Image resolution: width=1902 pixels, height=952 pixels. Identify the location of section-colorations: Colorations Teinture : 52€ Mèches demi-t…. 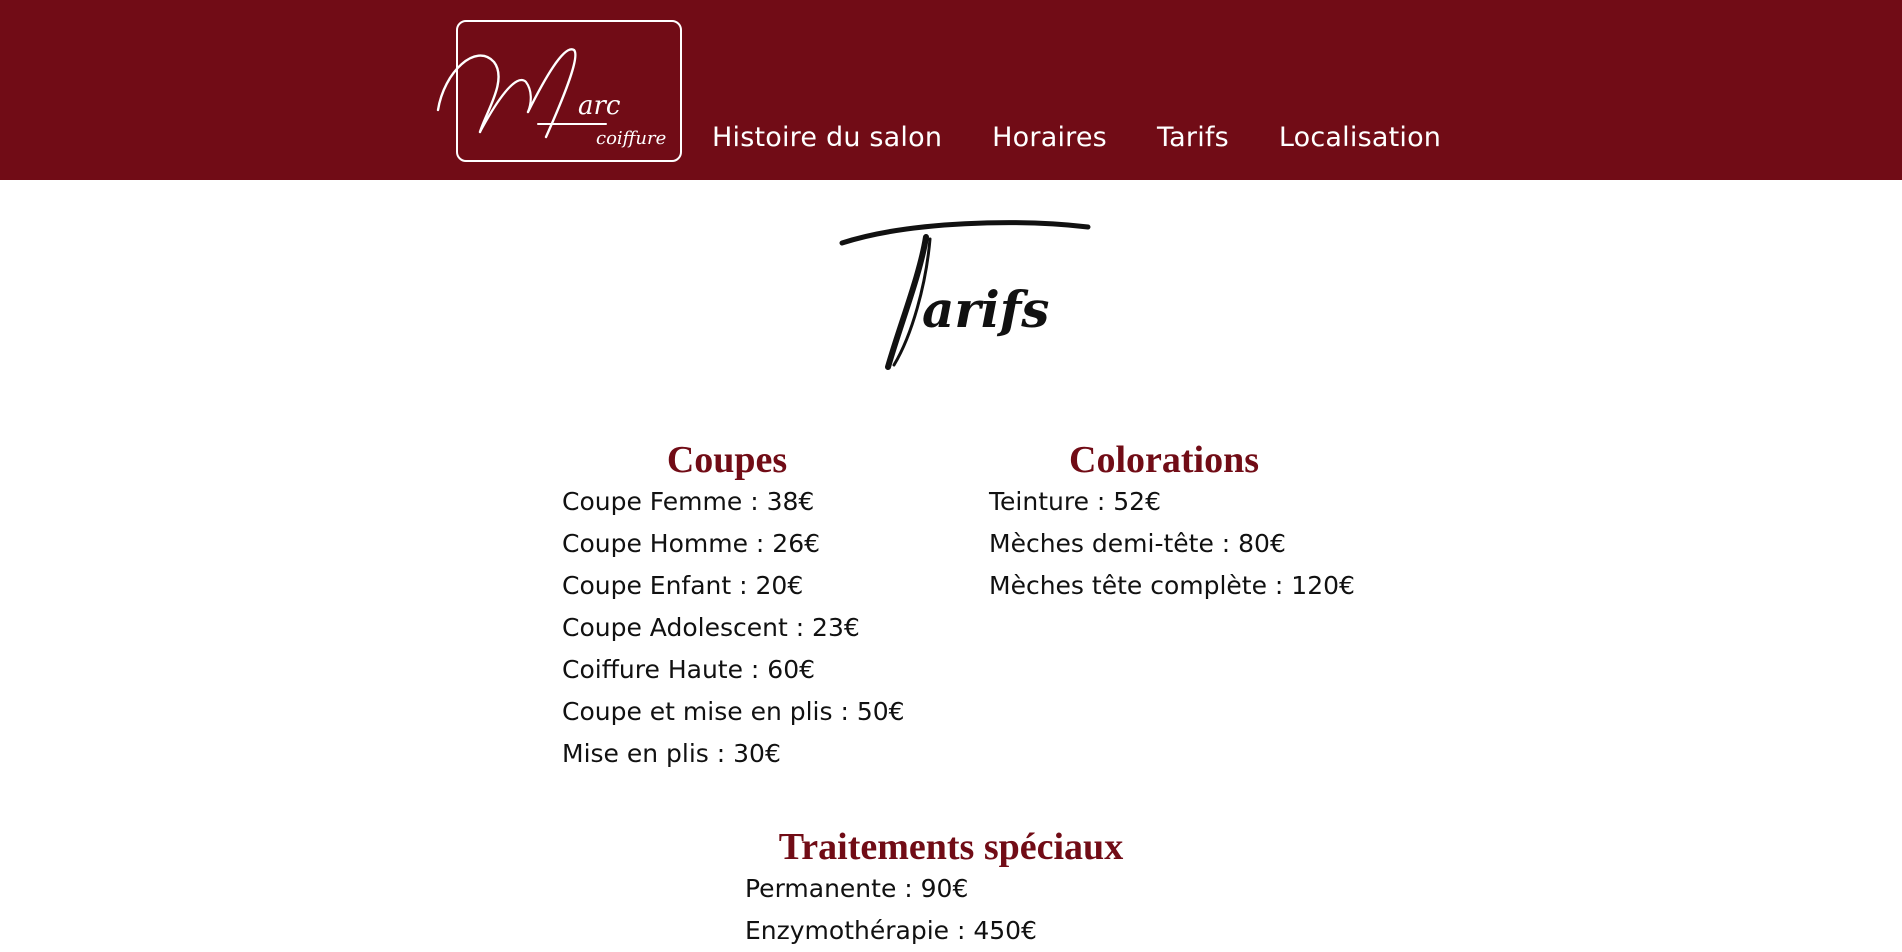
(1172, 523).